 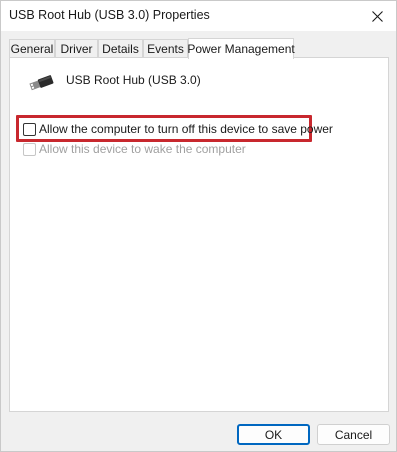 I want to click on tab-label: General, so click(x=32, y=49).